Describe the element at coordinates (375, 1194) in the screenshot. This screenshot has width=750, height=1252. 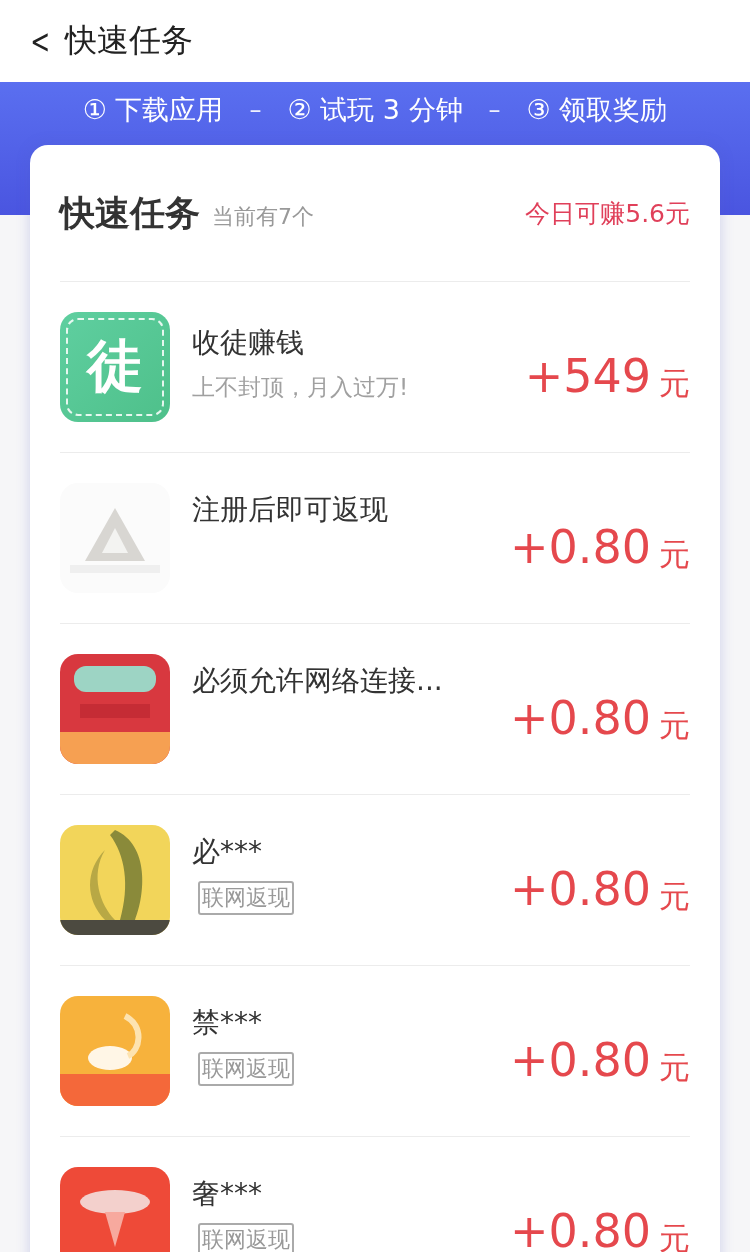
I see `task-row: 奢*** 联网返现 +0.80 元` at that location.